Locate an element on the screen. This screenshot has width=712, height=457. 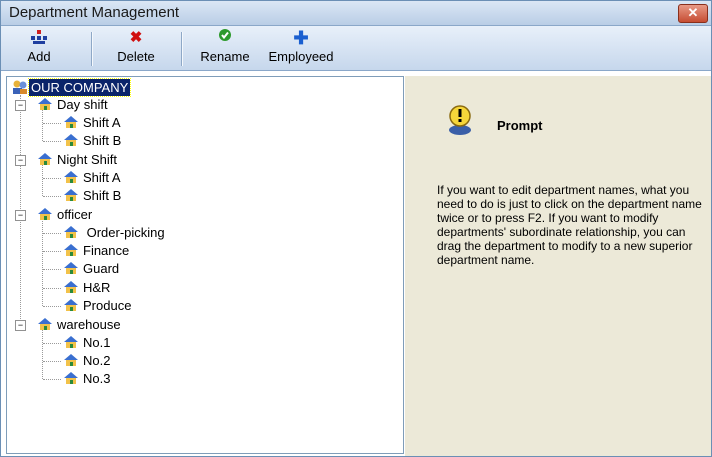
tree-node-night-shift-a: Shift A is located at coordinates (93, 177).